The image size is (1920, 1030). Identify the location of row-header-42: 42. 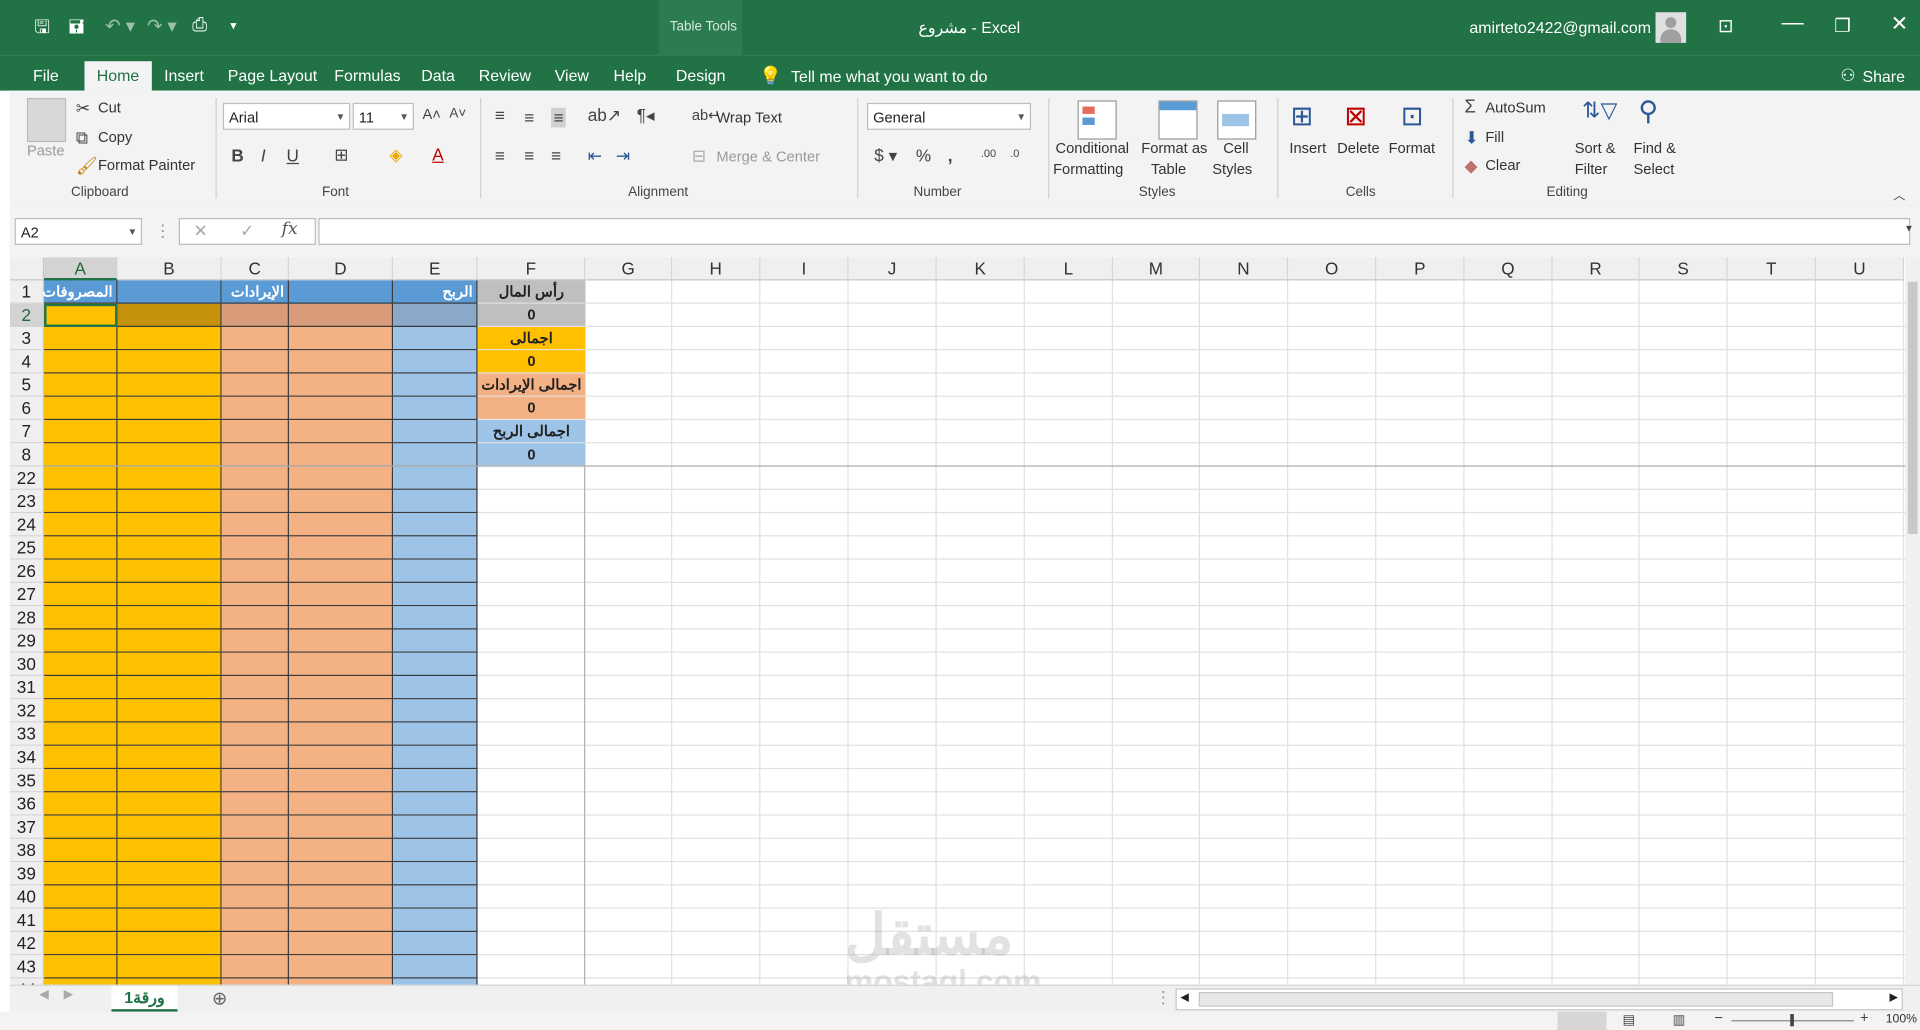
(27, 943).